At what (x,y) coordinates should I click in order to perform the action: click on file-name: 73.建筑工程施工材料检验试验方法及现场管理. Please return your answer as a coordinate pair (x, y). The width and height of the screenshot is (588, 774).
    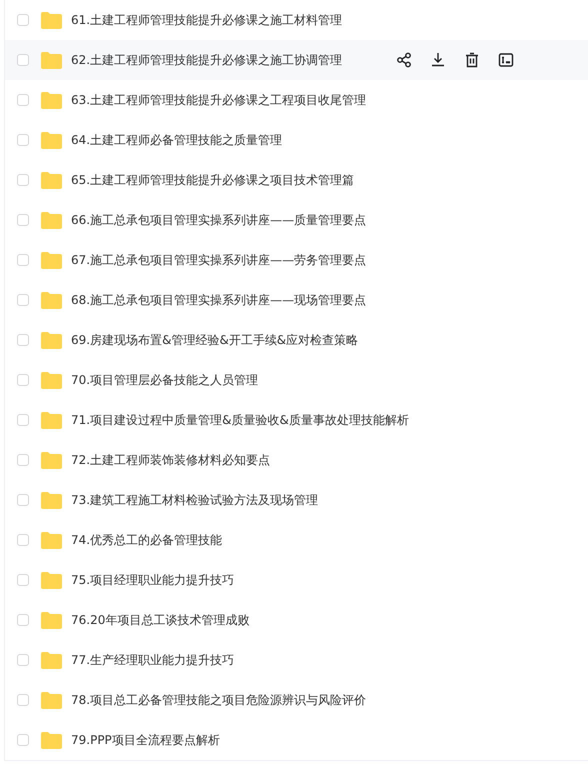
    Looking at the image, I should click on (231, 500).